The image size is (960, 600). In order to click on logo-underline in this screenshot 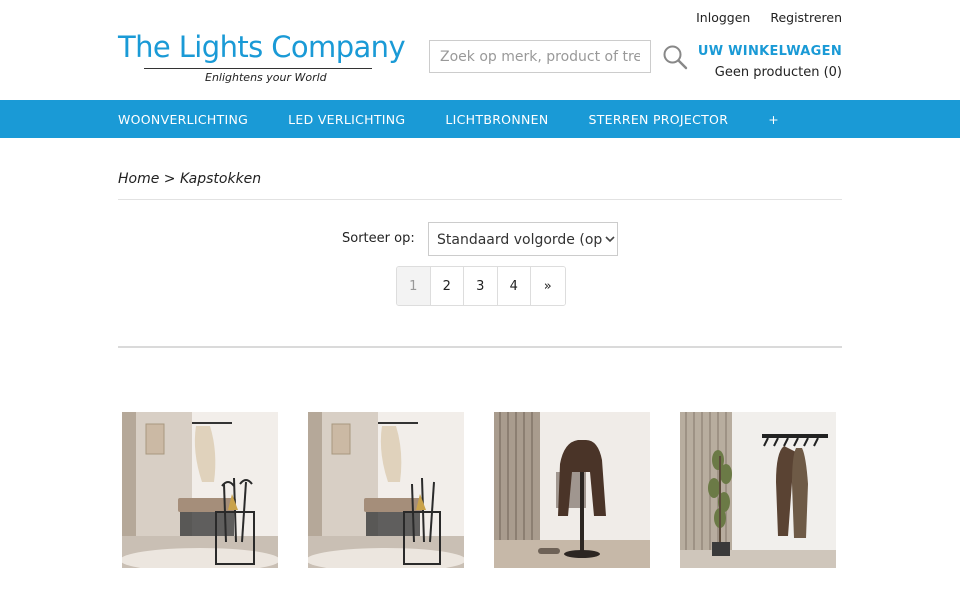, I will do `click(258, 68)`.